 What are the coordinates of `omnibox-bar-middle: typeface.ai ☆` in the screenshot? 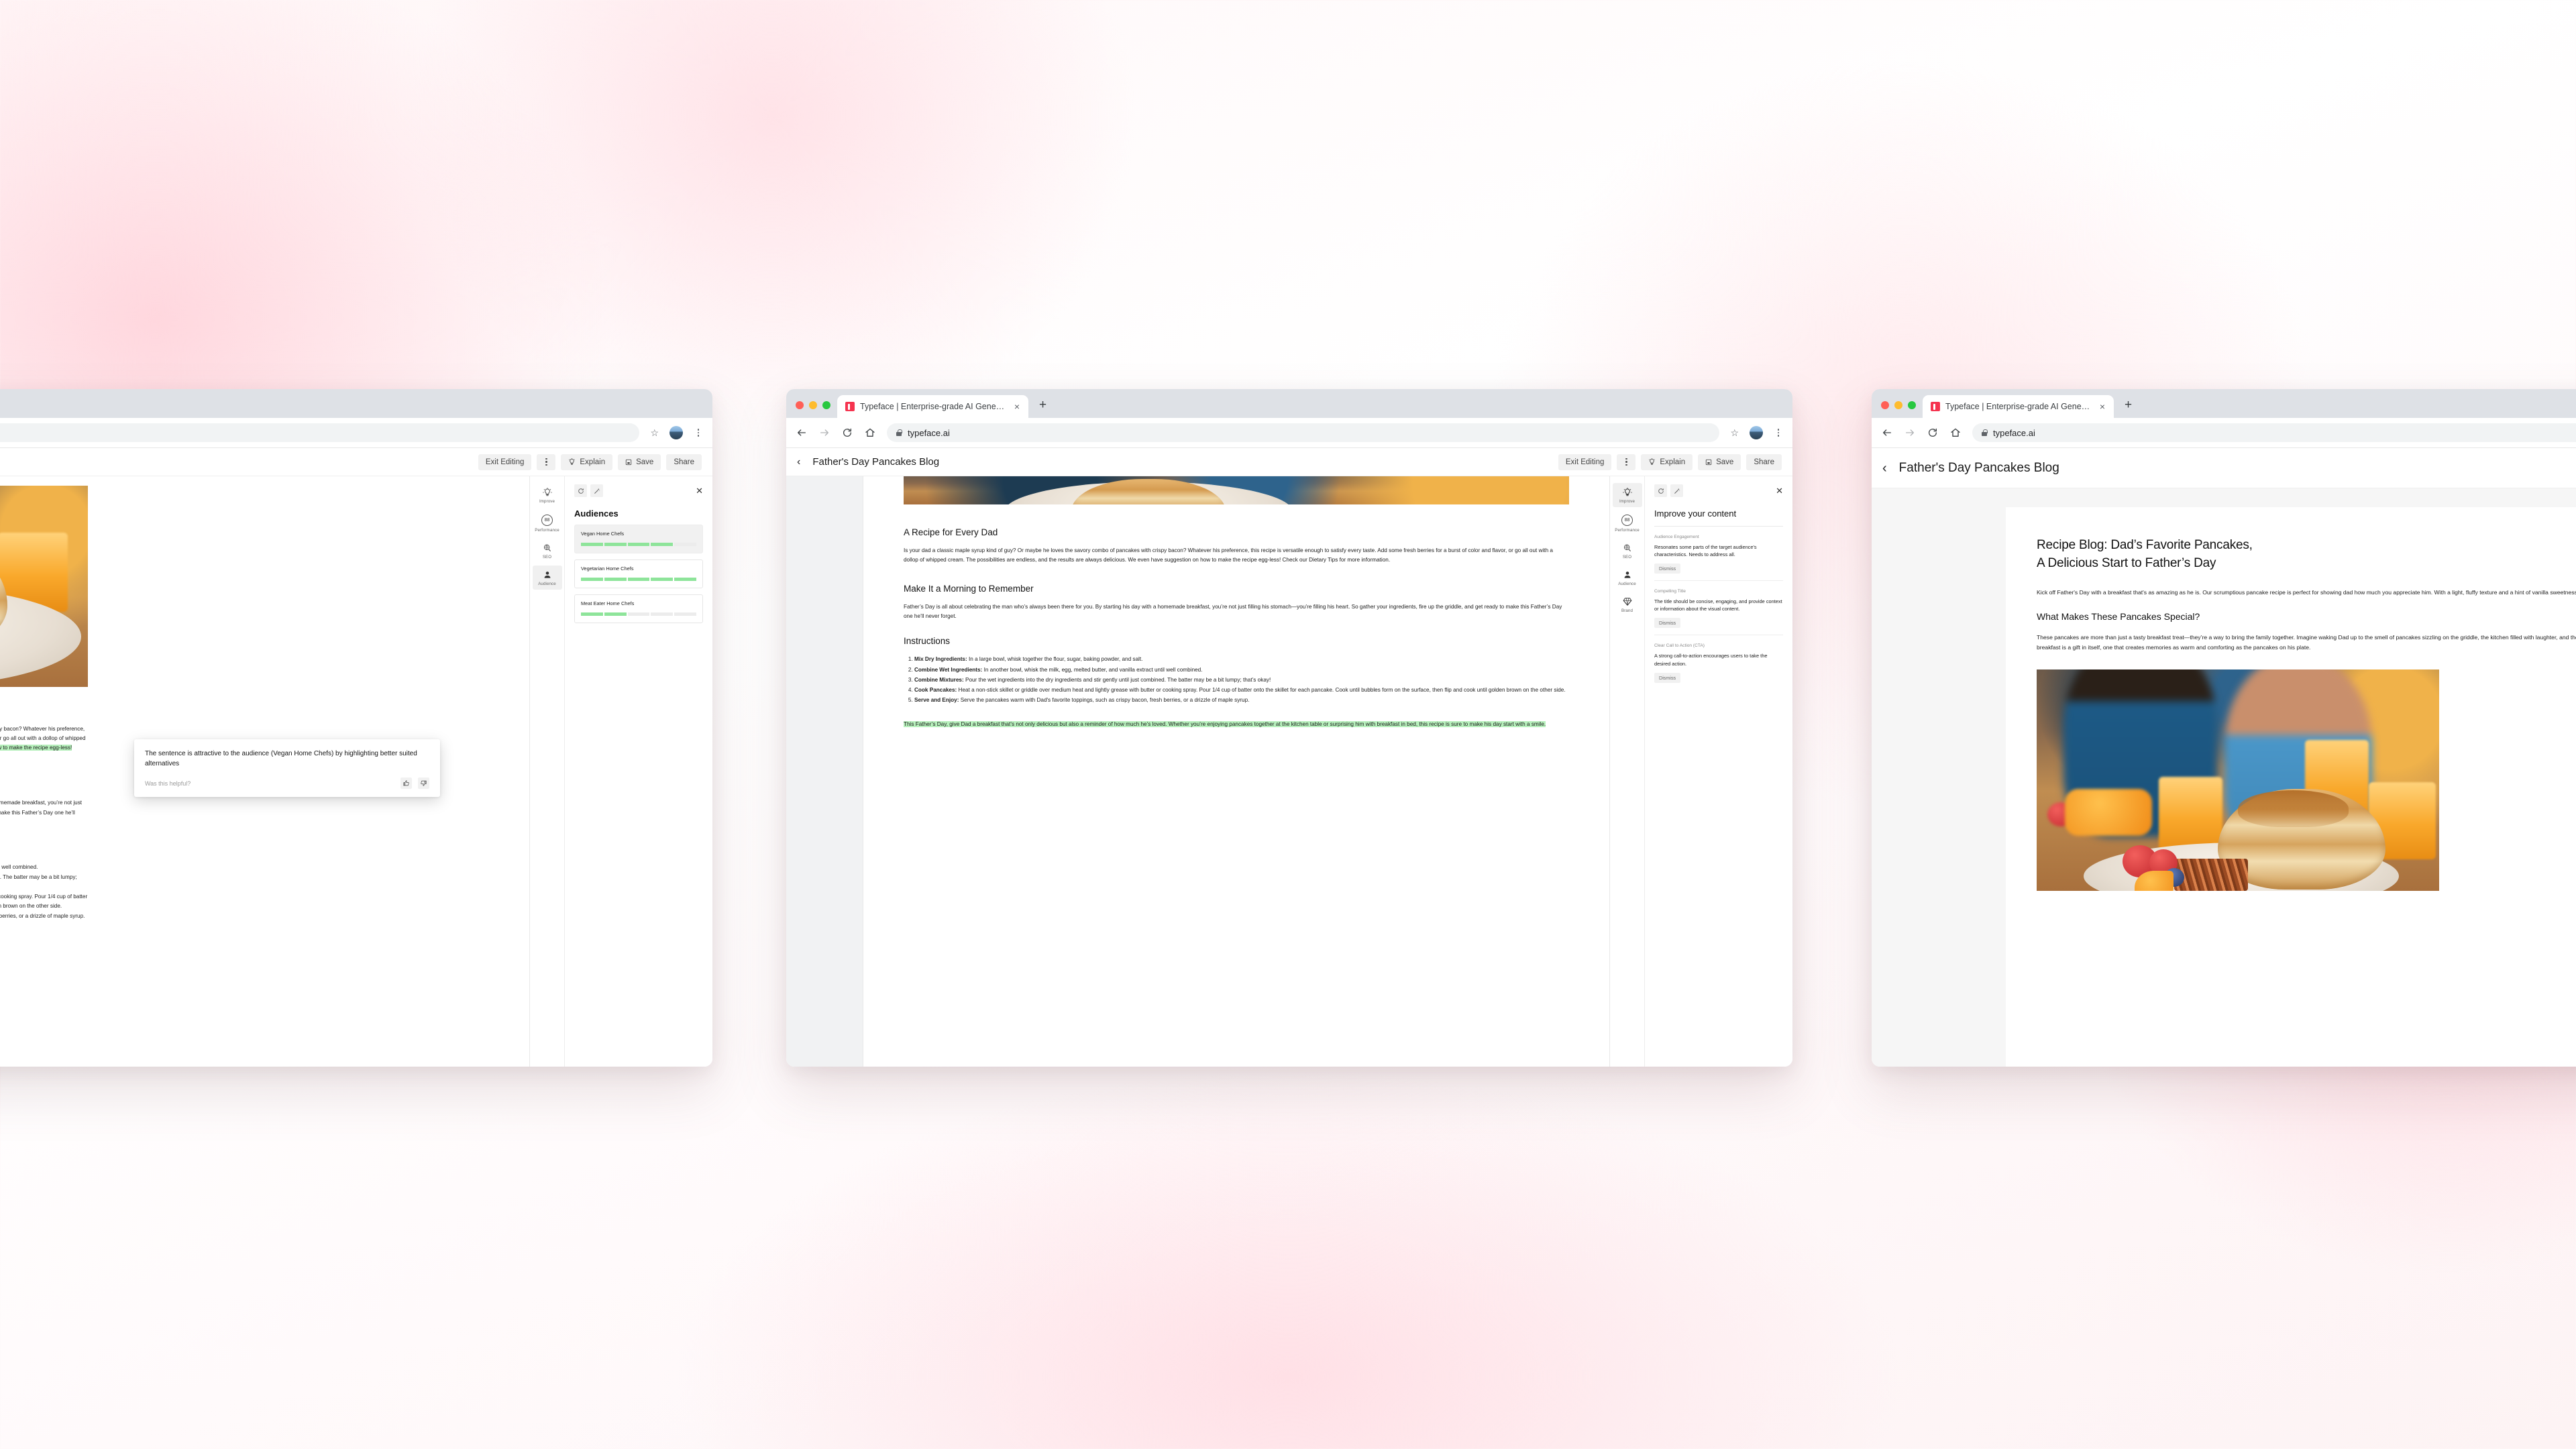 It's located at (1289, 433).